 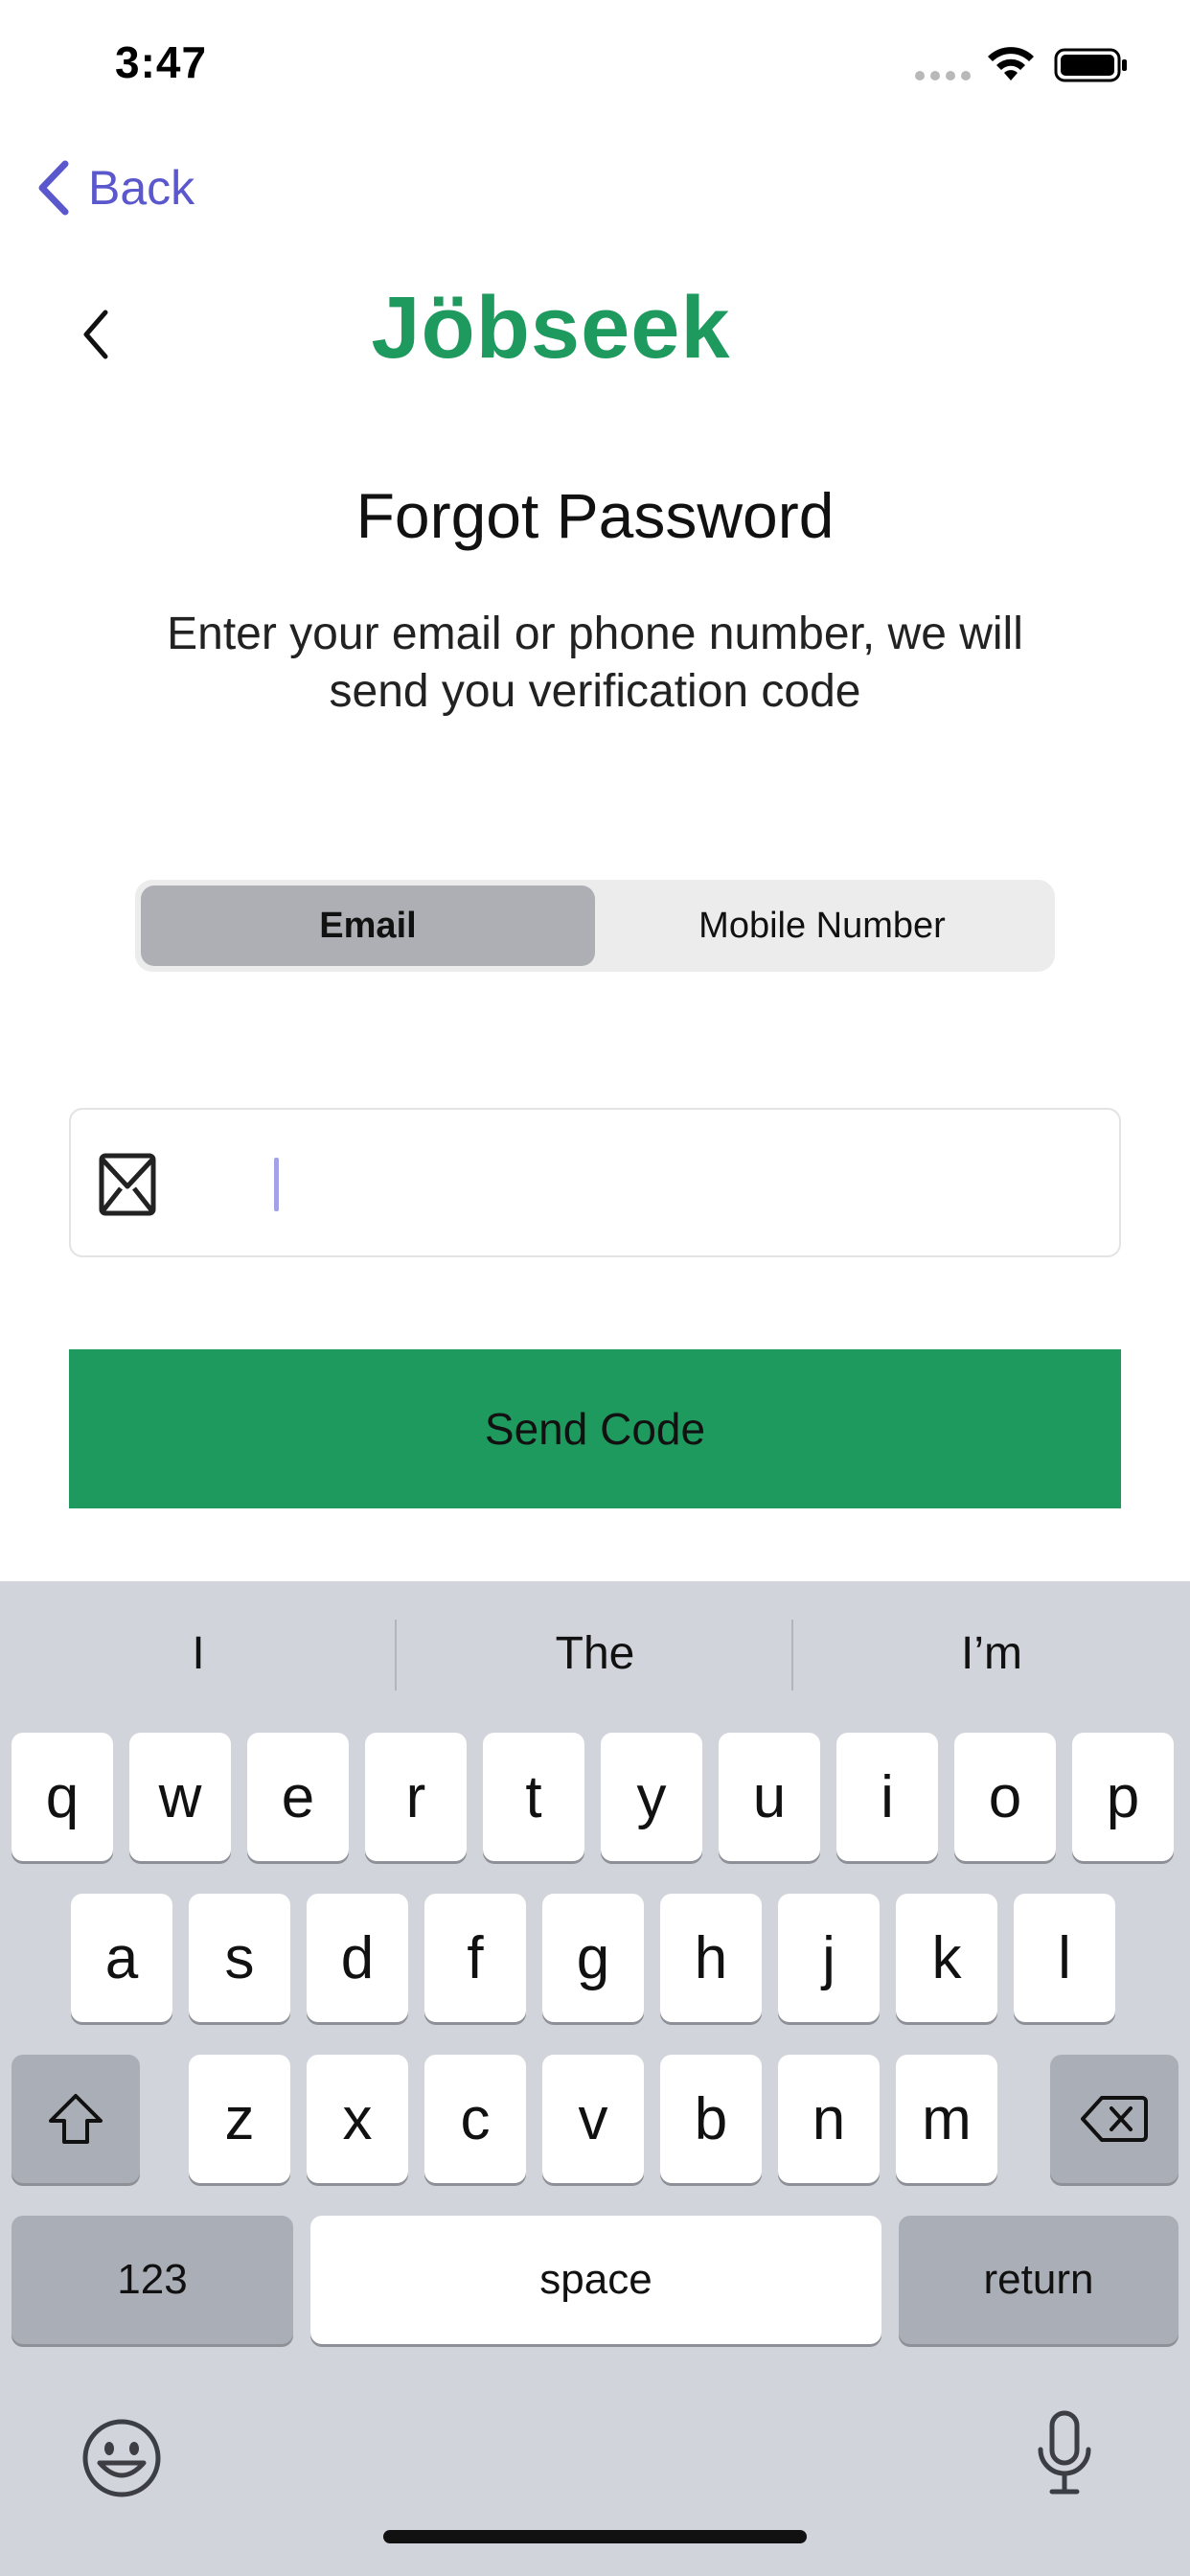 What do you see at coordinates (199, 1653) in the screenshot?
I see `suggestion-1: I` at bounding box center [199, 1653].